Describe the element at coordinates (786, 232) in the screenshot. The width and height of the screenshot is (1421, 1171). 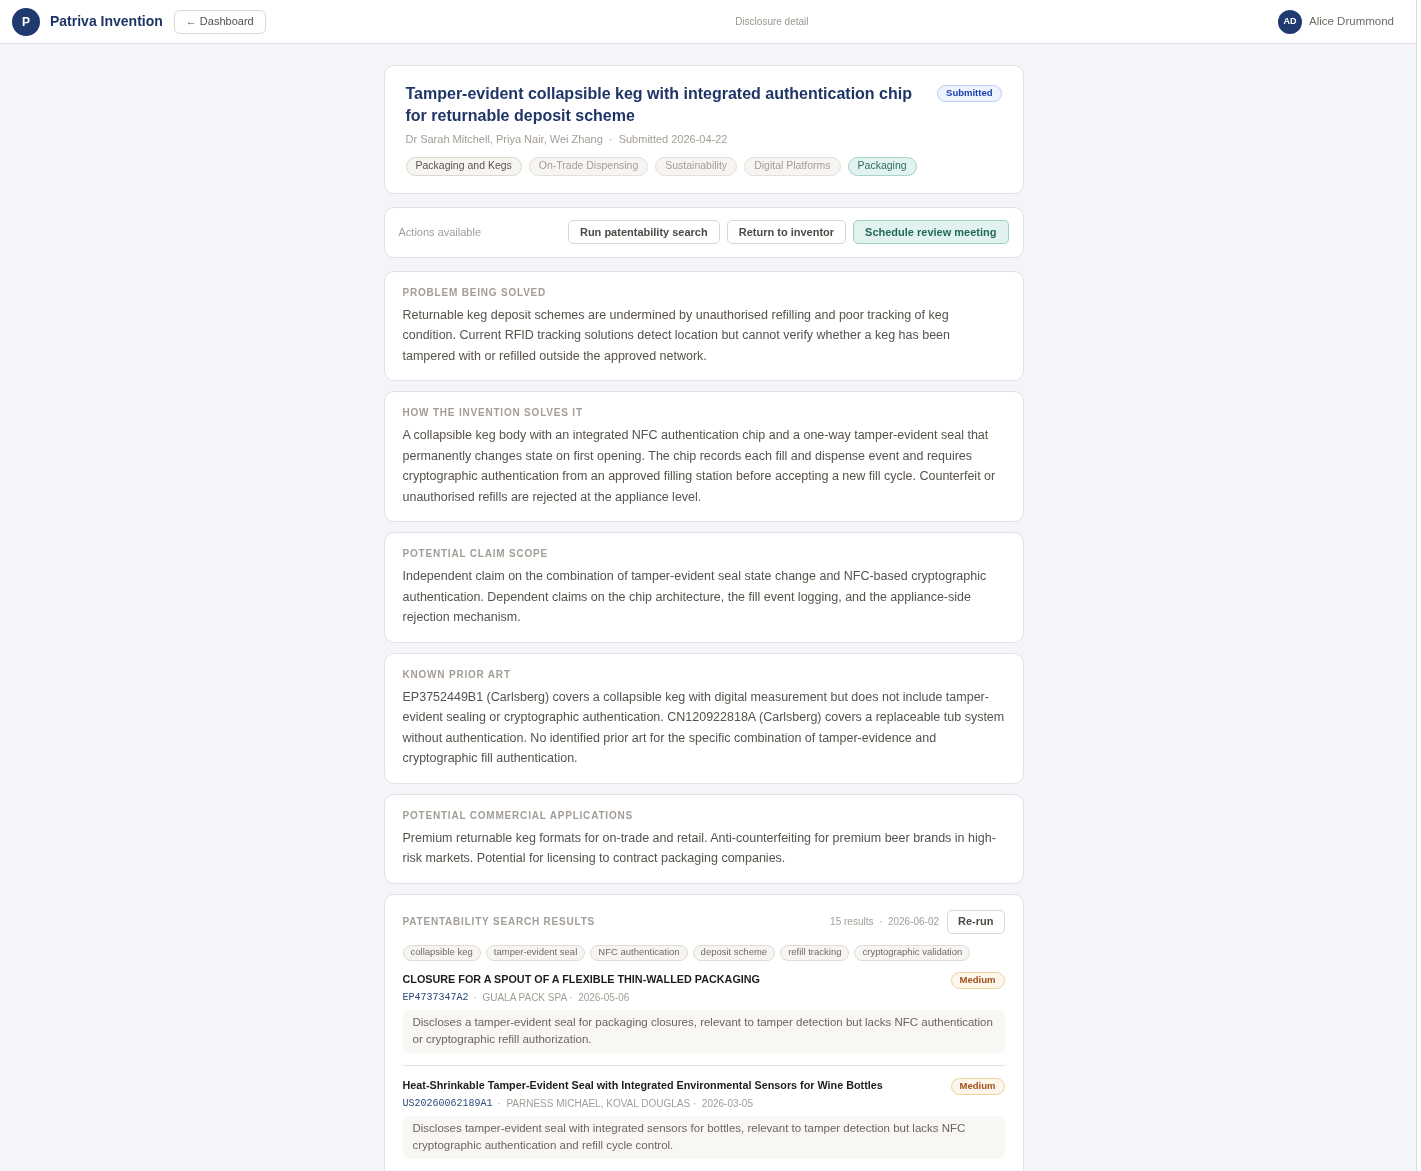
I see `action-button: Return to inventor` at that location.